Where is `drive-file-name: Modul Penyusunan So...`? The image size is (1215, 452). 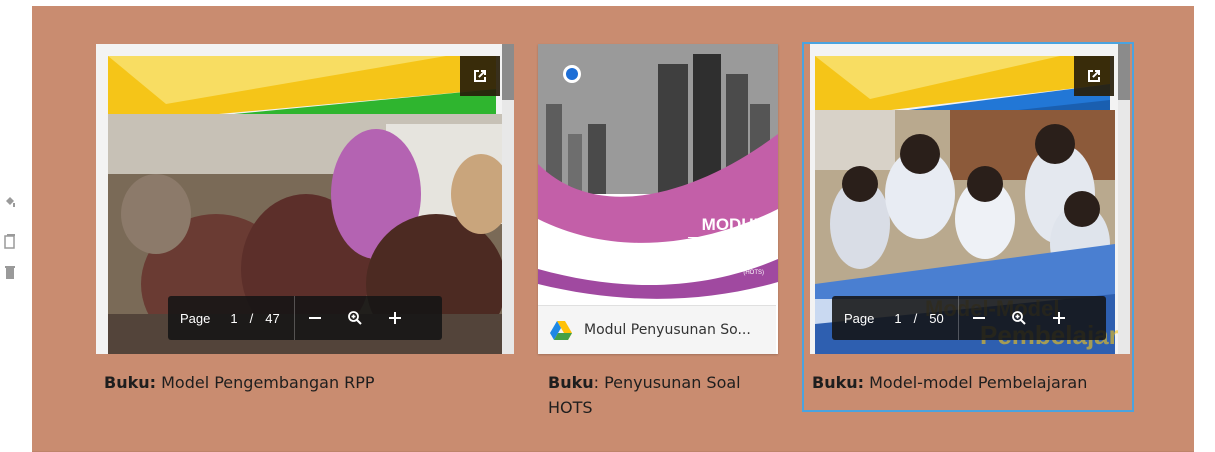 drive-file-name: Modul Penyusunan So... is located at coordinates (667, 330).